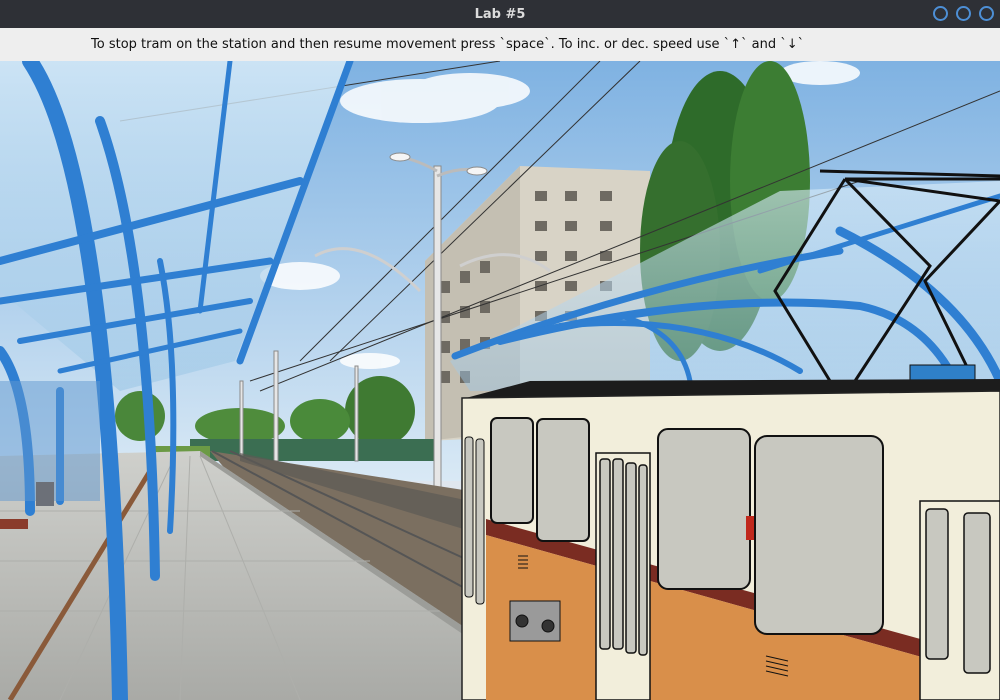 The height and width of the screenshot is (700, 1000). I want to click on maximize-button, so click(963, 13).